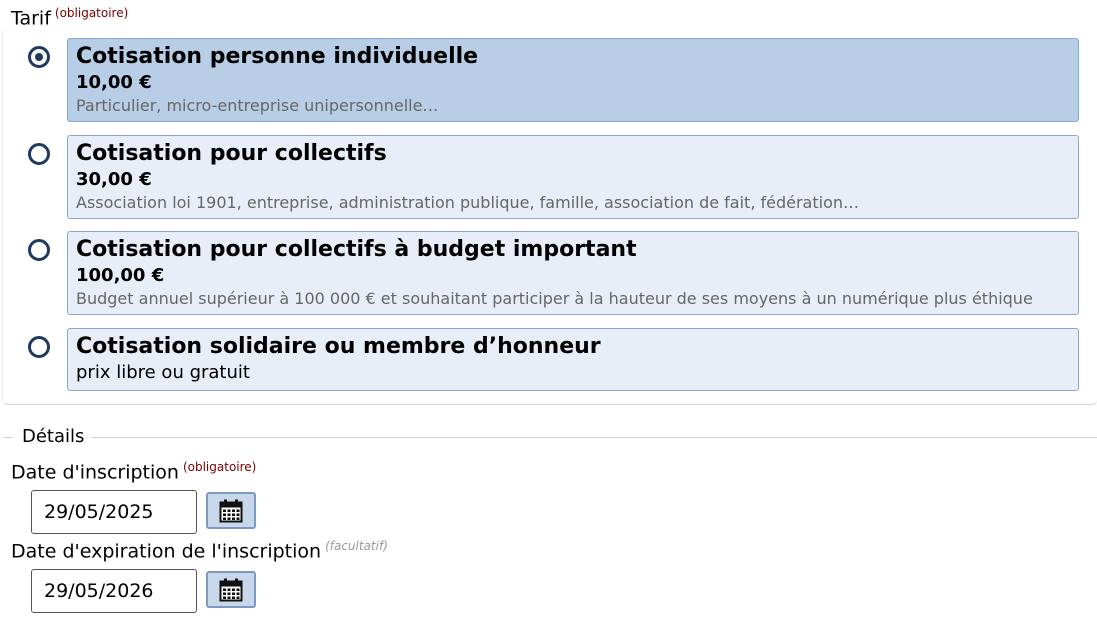 The height and width of the screenshot is (618, 1097). I want to click on option-note: prix libre ou gratuit, so click(163, 372).